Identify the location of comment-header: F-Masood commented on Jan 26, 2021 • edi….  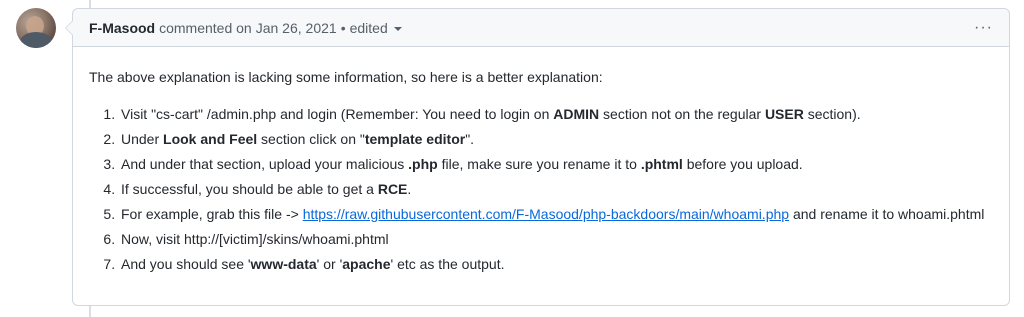
(541, 28).